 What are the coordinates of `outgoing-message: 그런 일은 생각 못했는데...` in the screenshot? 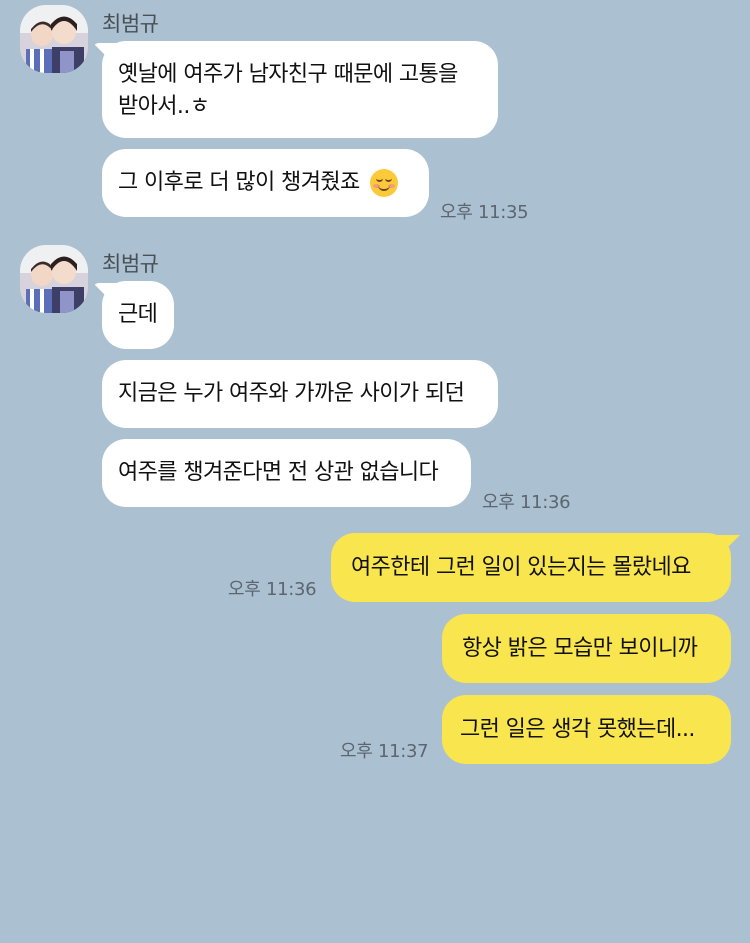 It's located at (586, 729).